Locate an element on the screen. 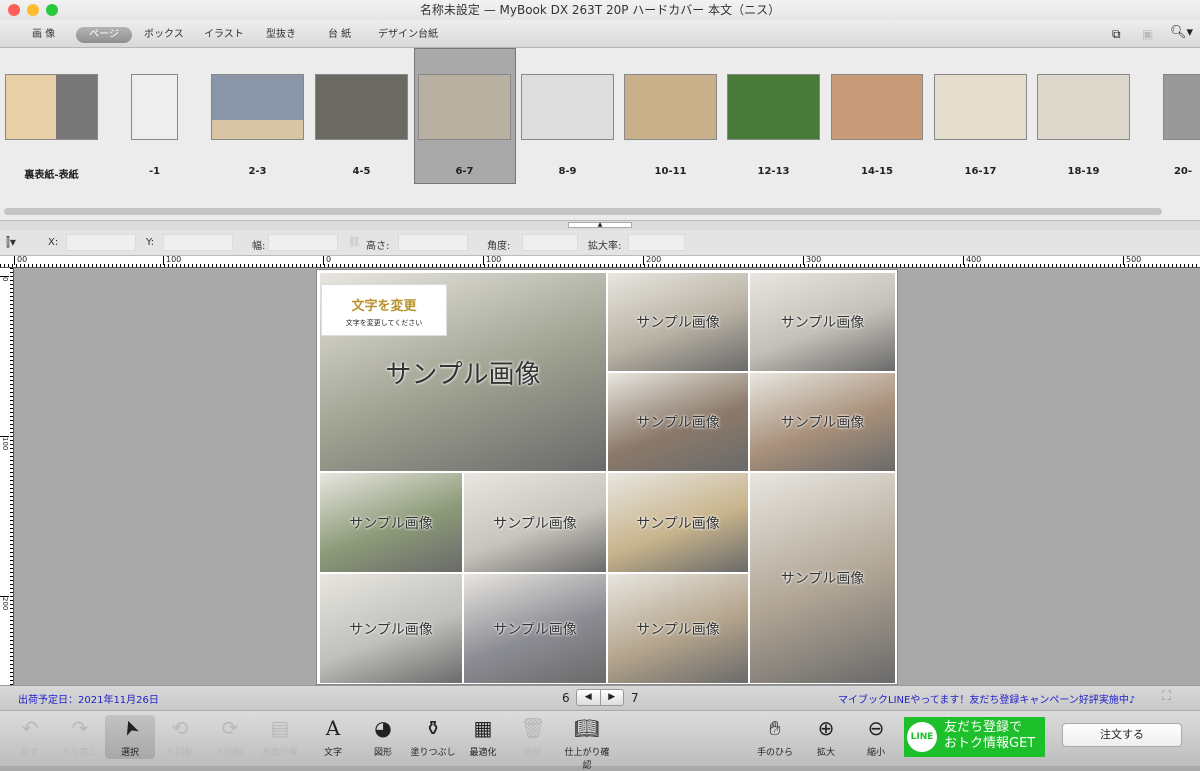 This screenshot has width=1200, height=771. prev-page-button: ◀ is located at coordinates (589, 697).